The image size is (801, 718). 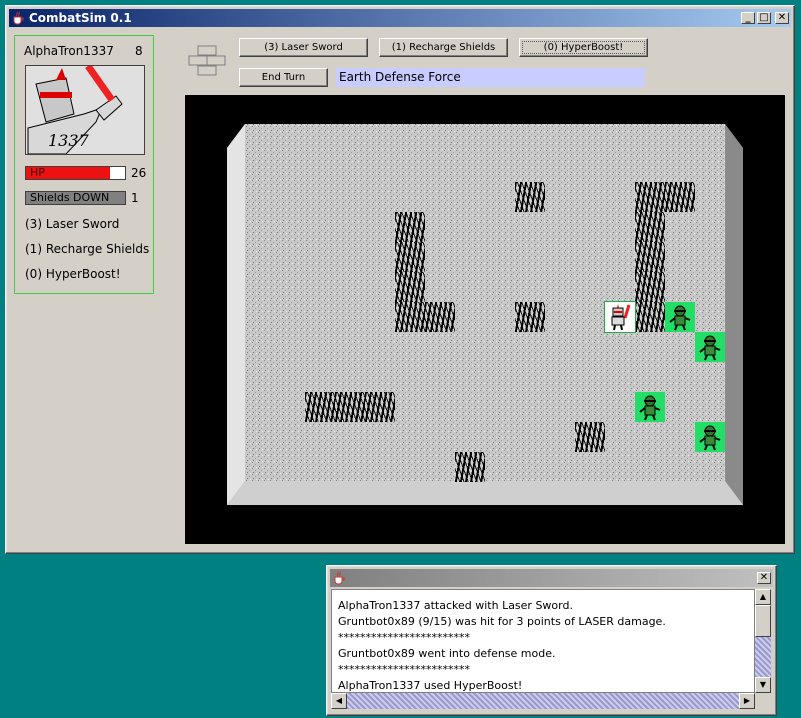 What do you see at coordinates (764, 578) in the screenshot?
I see `log-close-button: ✕` at bounding box center [764, 578].